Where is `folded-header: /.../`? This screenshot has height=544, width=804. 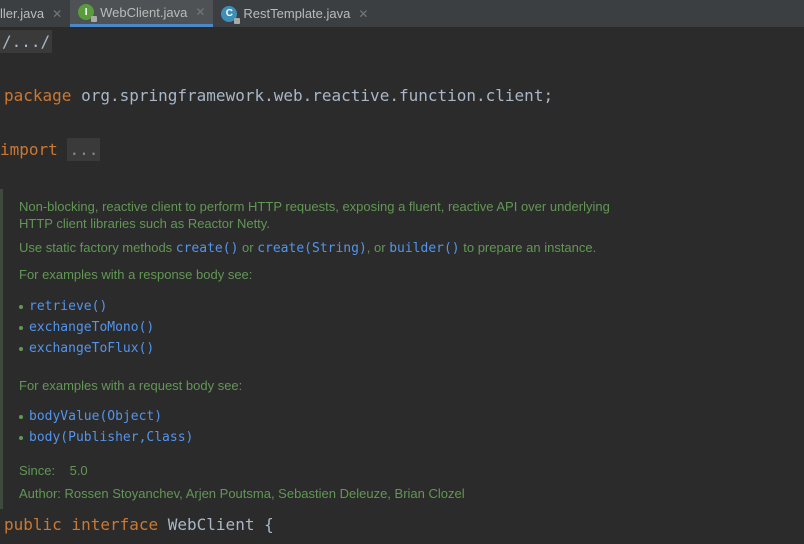
folded-header: /.../ is located at coordinates (26, 41).